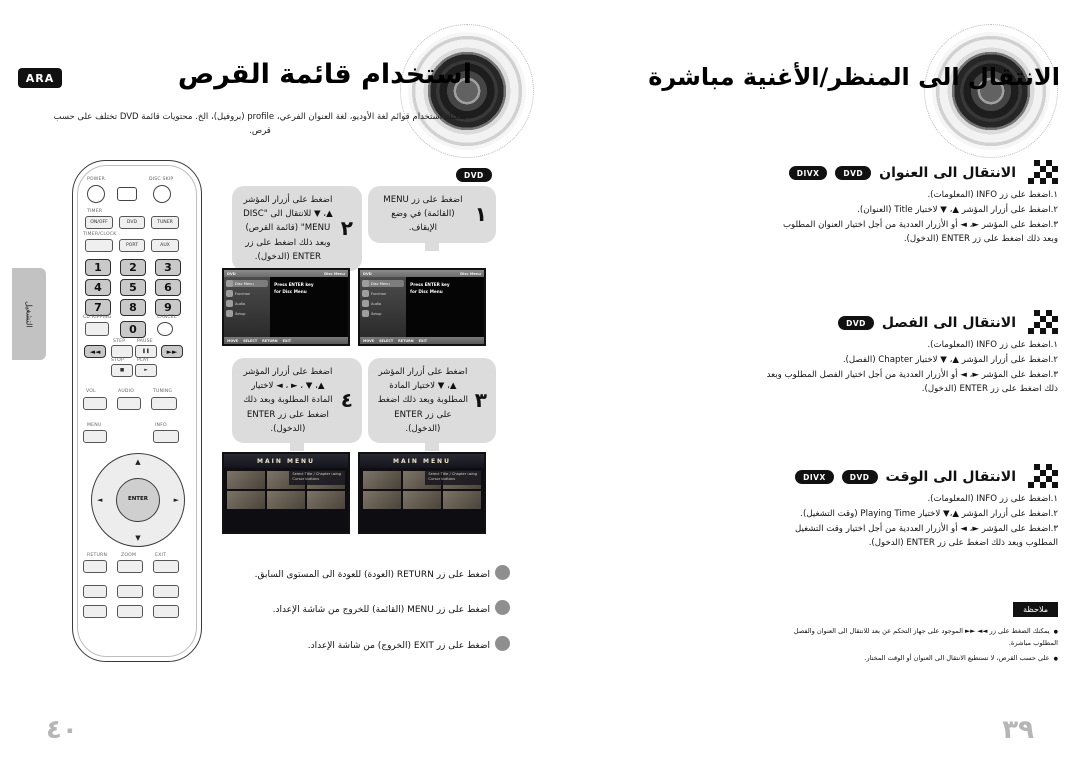  I want to click on audio-button, so click(129, 403).